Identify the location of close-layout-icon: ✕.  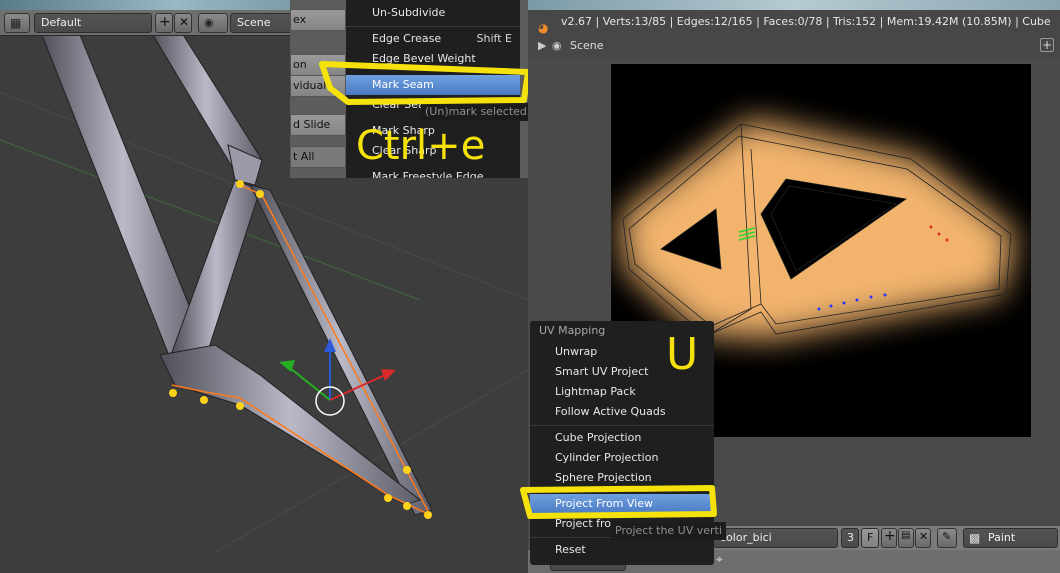
(183, 23).